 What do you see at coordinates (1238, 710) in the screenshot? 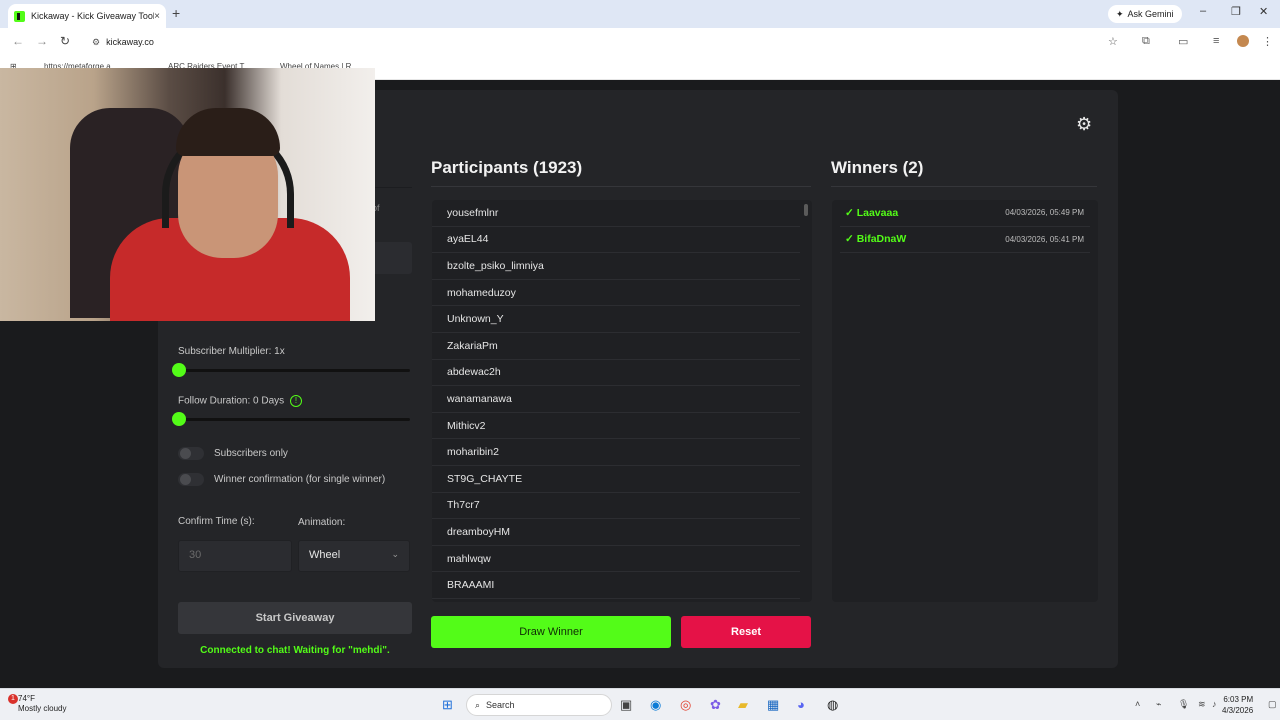
I see `clock-date: 4/3/2026` at bounding box center [1238, 710].